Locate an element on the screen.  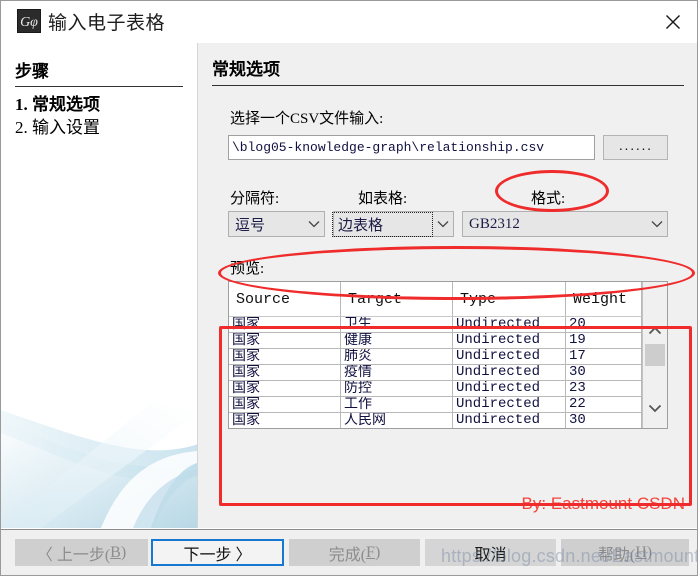
as-table-dropdown: 边表格 is located at coordinates (393, 224).